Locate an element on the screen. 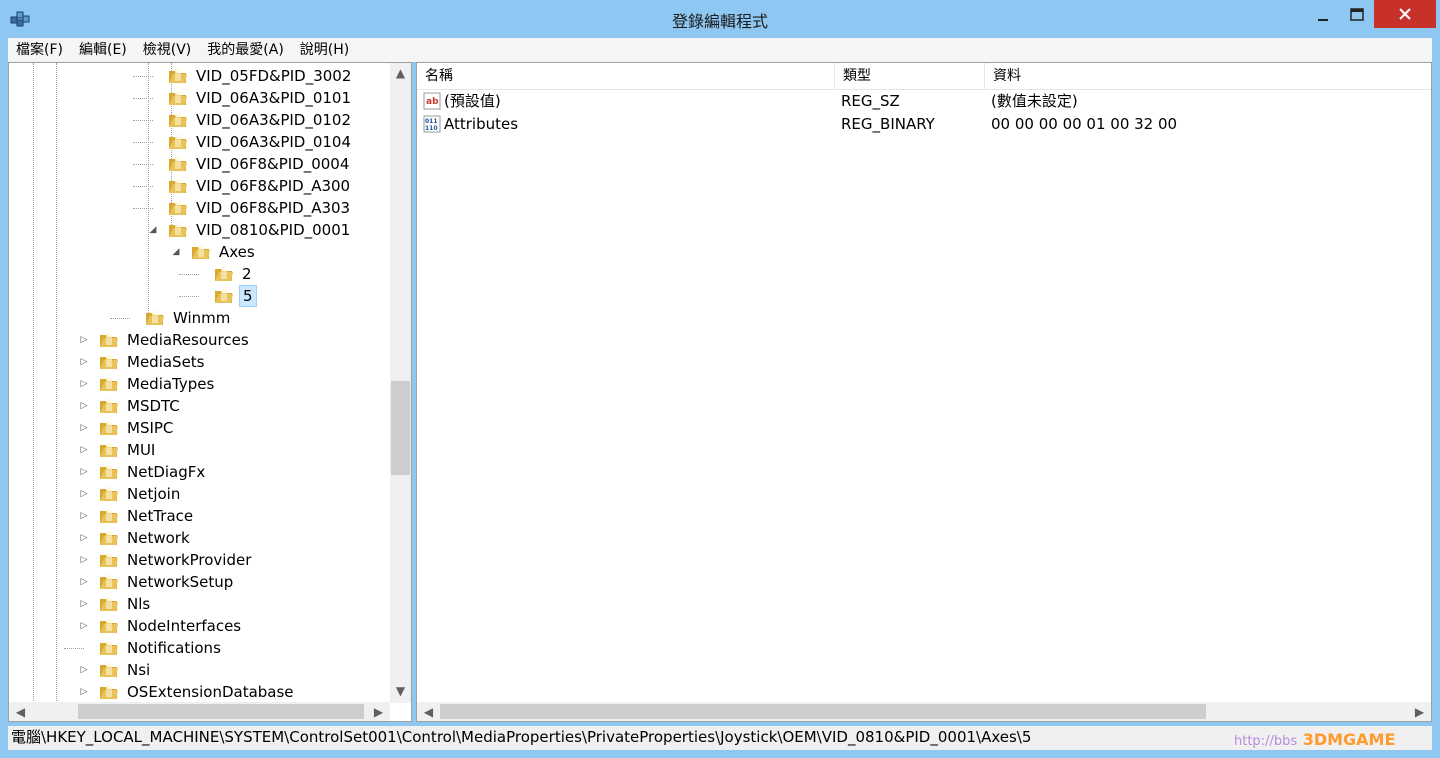 Image resolution: width=1440 pixels, height=758 pixels. value-row: ab (預設值) REG_SZ (數值未設定) is located at coordinates (924, 101).